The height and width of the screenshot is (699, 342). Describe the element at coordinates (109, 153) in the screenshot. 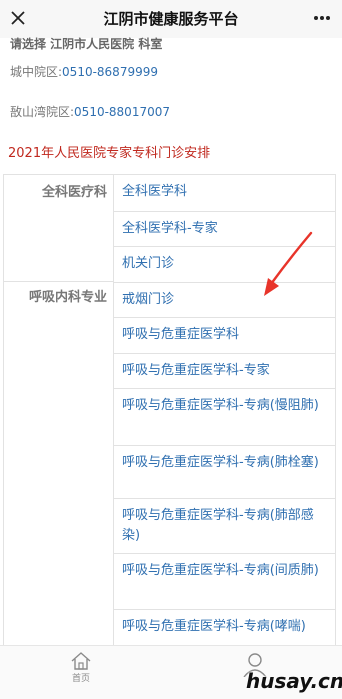

I see `schedule-section-title: 2021年人民医院专家专科门诊安排` at that location.